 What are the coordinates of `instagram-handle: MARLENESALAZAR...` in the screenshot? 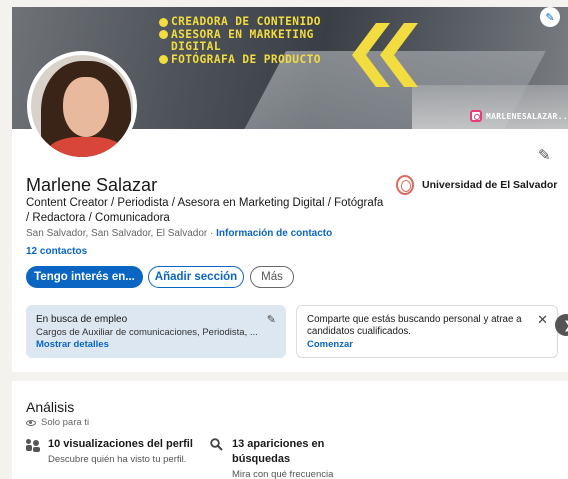 It's located at (519, 116).